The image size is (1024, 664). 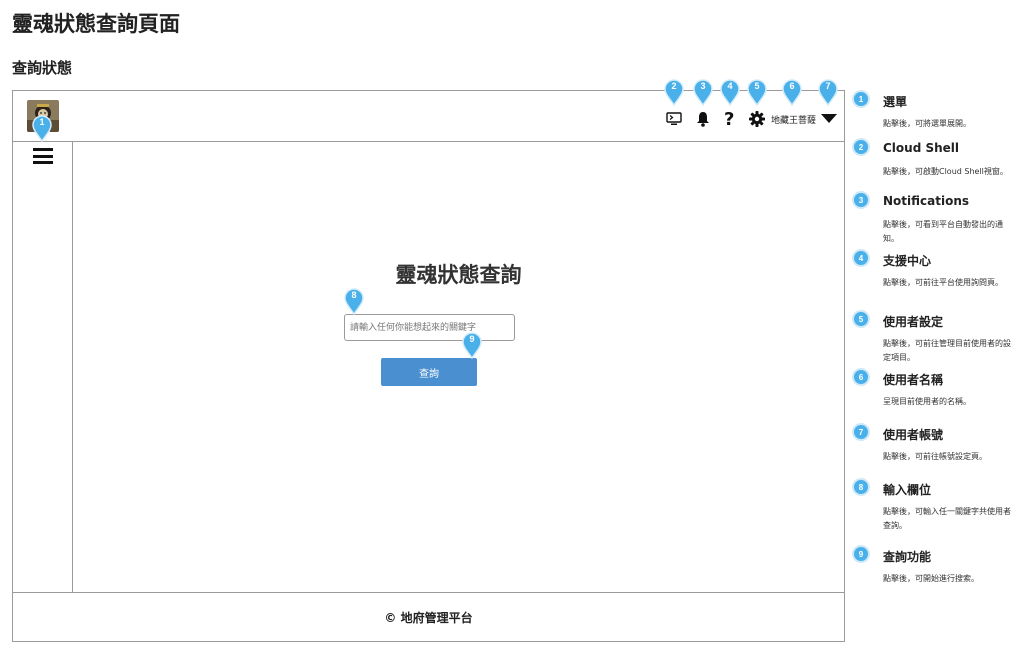 What do you see at coordinates (947, 350) in the screenshot?
I see `annotation-desc: 點擊後，可前往管理目前使用者的設定項目。` at bounding box center [947, 350].